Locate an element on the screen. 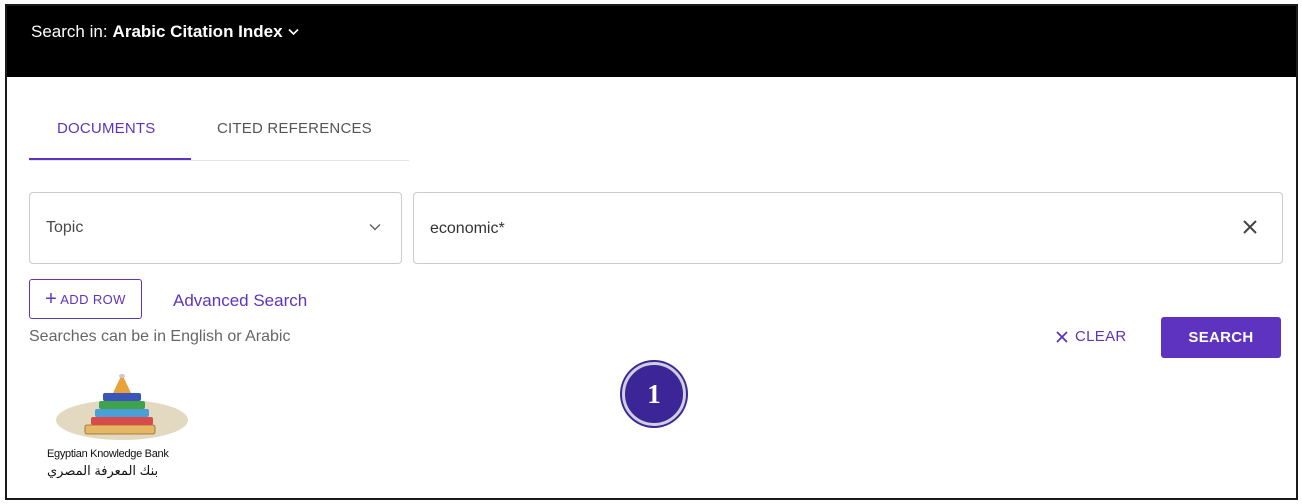  clear-label: CLEAR is located at coordinates (1101, 336).